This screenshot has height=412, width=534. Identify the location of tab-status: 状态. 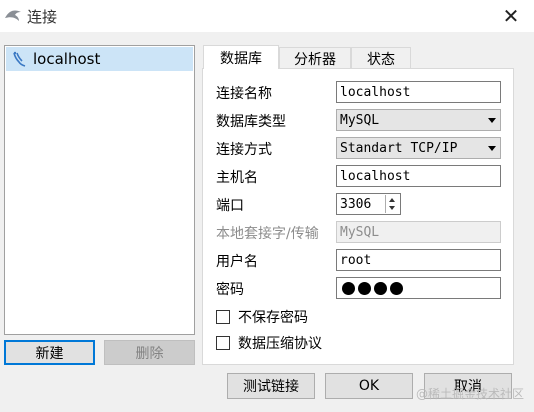
(381, 58).